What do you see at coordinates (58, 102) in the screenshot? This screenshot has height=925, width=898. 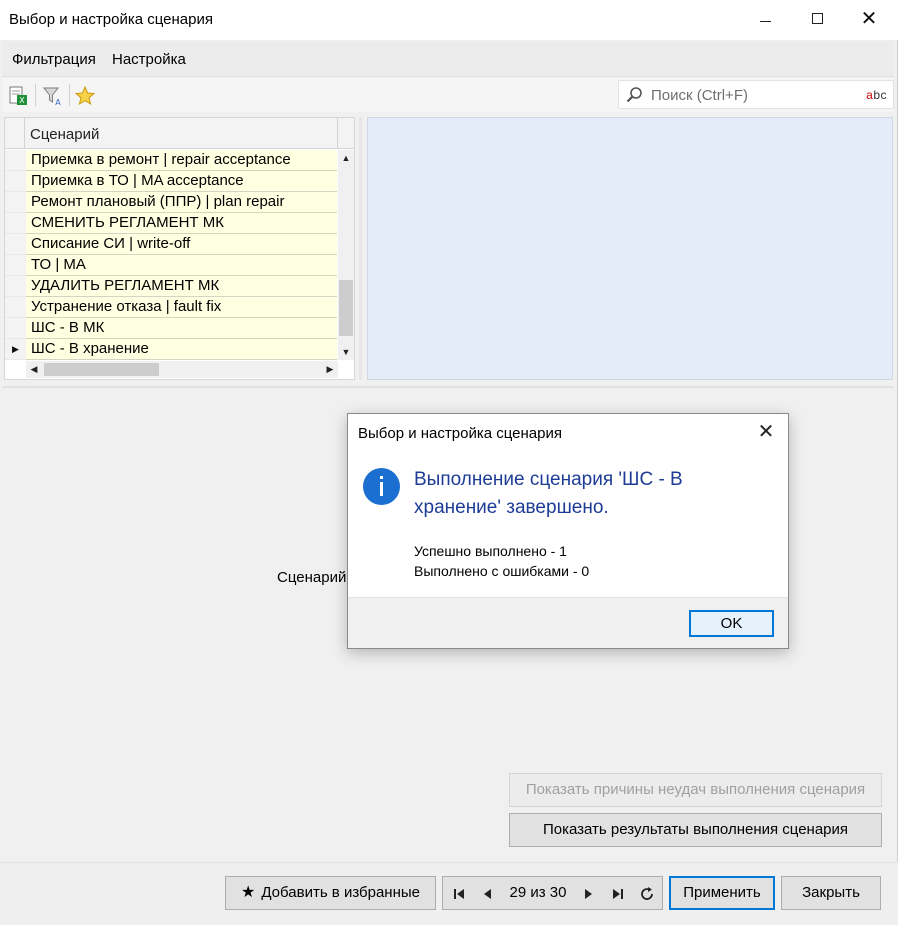 I see `svg-text: A` at bounding box center [58, 102].